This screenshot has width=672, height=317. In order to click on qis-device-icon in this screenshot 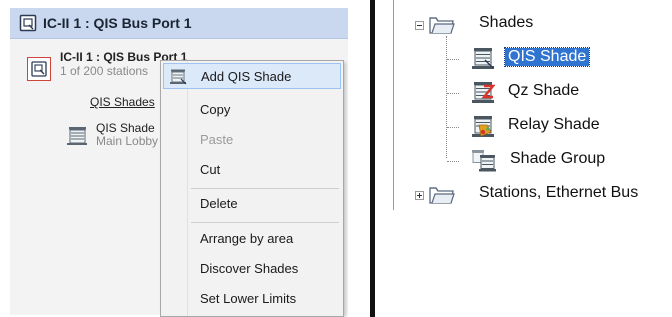, I will do `click(28, 25)`.